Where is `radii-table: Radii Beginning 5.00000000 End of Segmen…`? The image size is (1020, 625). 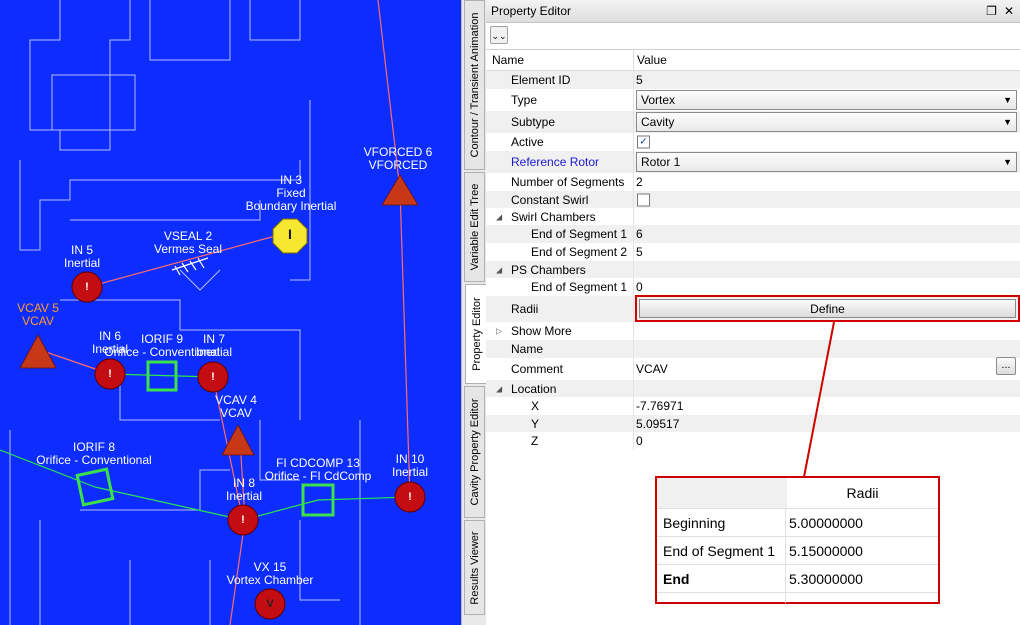
radii-table: Radii Beginning 5.00000000 End of Segmen… is located at coordinates (797, 540).